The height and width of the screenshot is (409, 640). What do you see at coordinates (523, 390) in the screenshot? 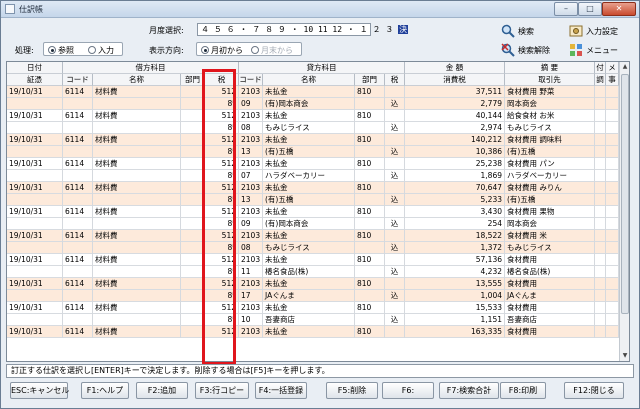
I see `fkey-button: F8:印刷` at bounding box center [523, 390].